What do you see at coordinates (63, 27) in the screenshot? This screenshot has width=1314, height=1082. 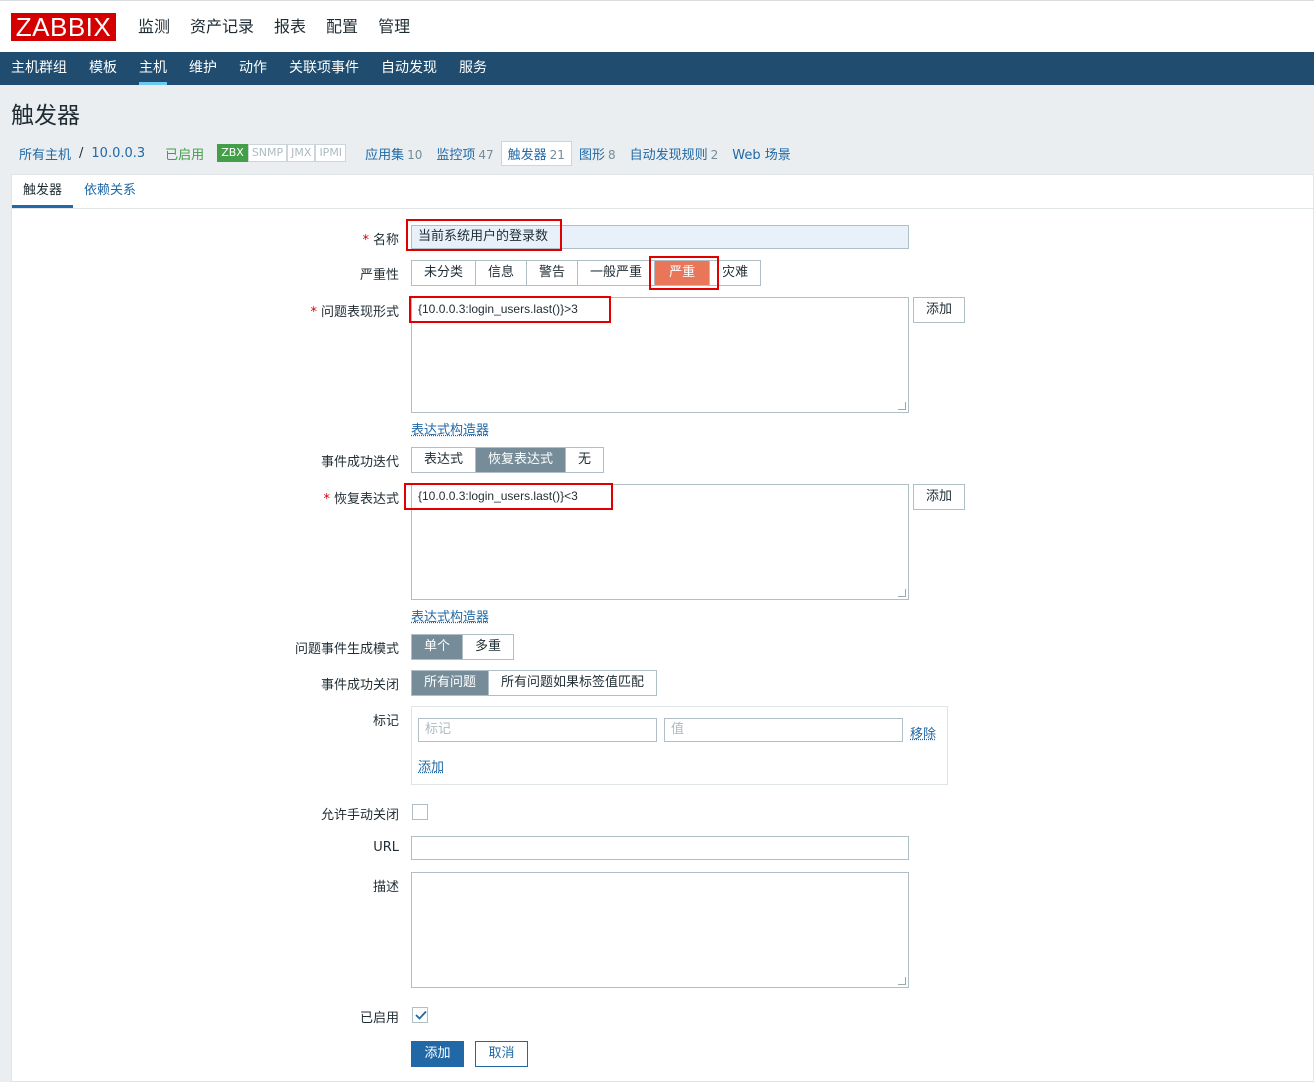 I see `zabbix-logo: ZABBIX` at bounding box center [63, 27].